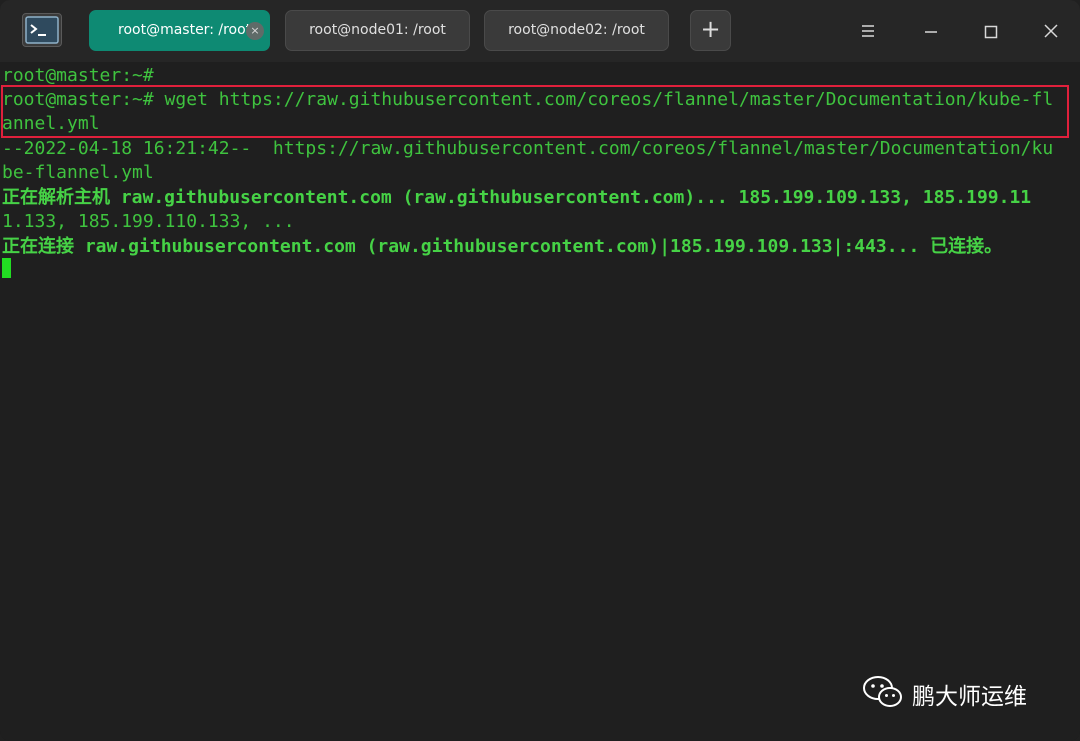 The image size is (1080, 741). What do you see at coordinates (1051, 31) in the screenshot?
I see `close-icon` at bounding box center [1051, 31].